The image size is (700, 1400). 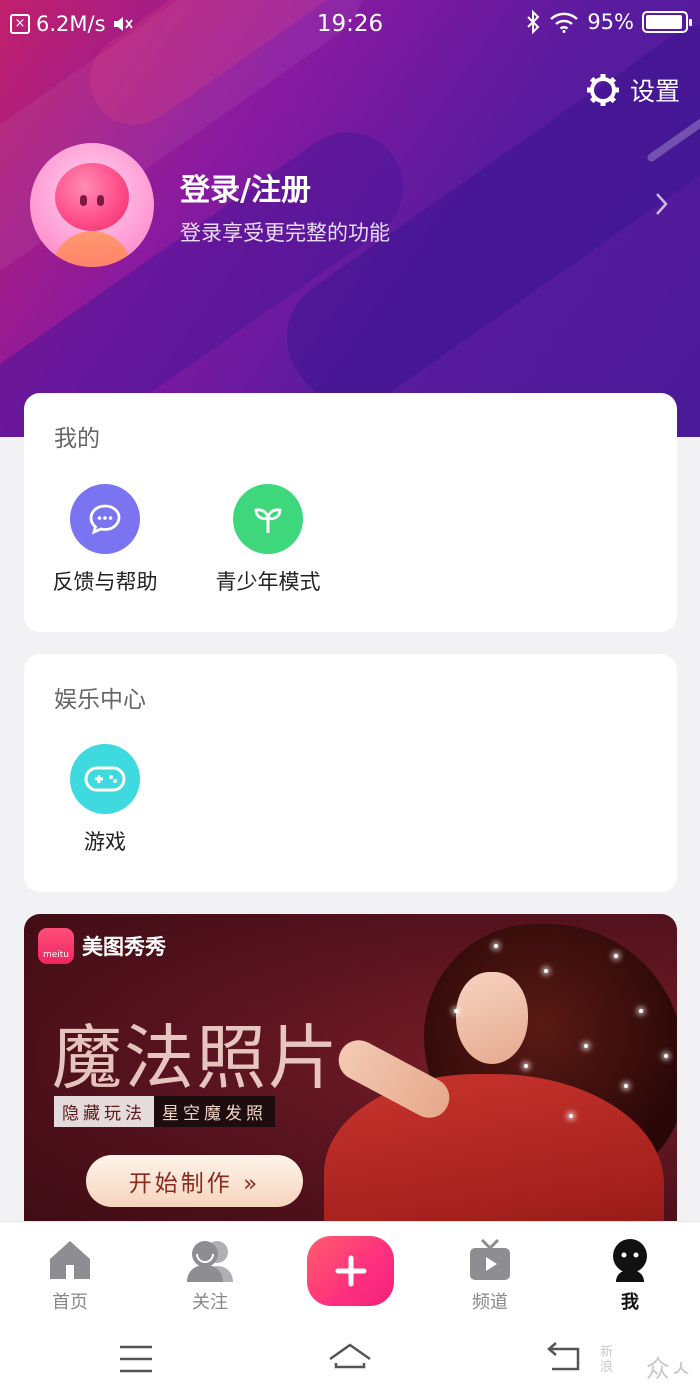 I want to click on tab-following: 关注, so click(x=210, y=1275).